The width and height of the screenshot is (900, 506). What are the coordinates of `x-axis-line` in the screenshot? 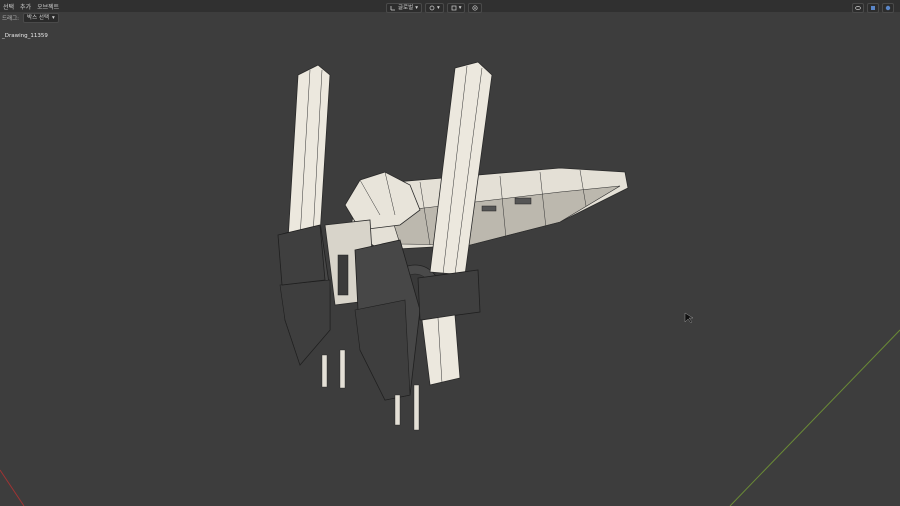 It's located at (12, 487).